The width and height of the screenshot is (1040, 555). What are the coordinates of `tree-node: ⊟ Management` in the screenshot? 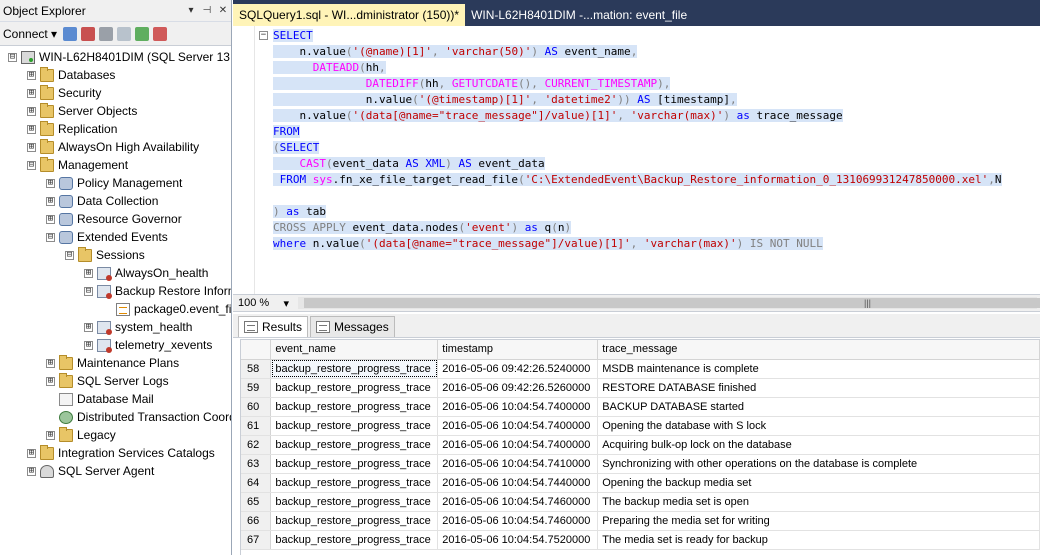 It's located at (115, 165).